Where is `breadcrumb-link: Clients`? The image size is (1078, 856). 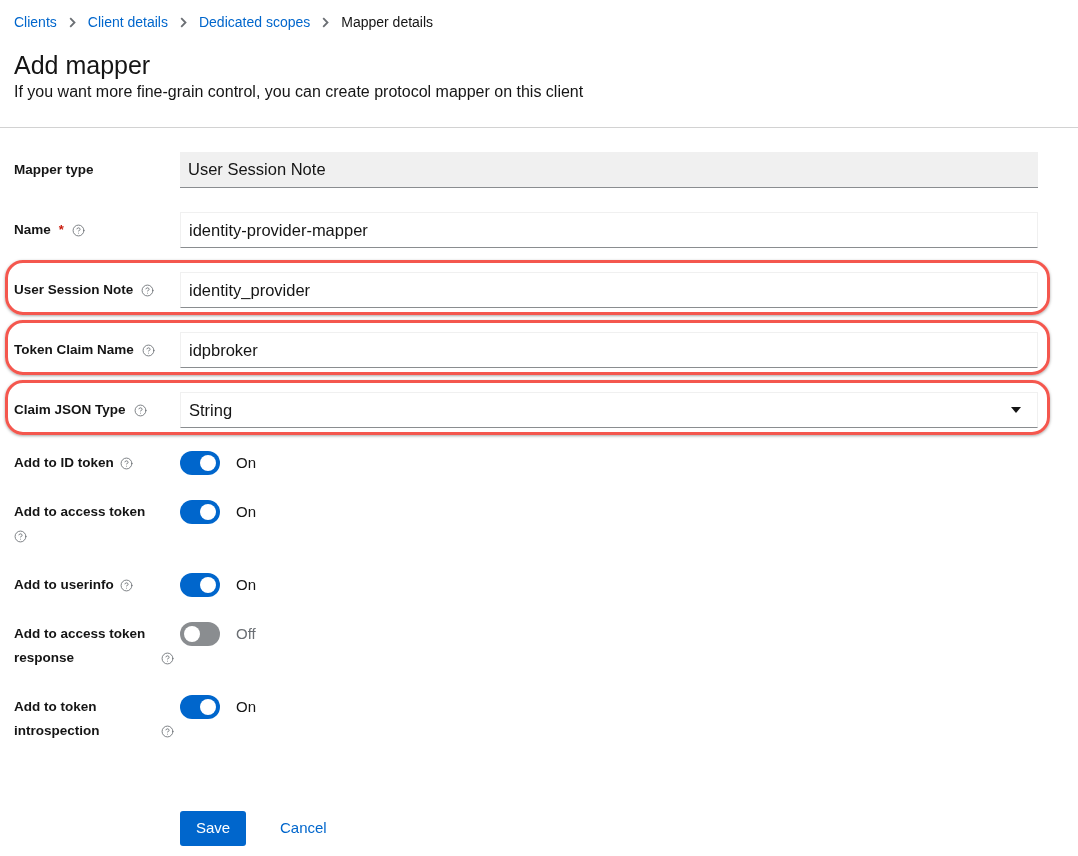
breadcrumb-link: Clients is located at coordinates (35, 22).